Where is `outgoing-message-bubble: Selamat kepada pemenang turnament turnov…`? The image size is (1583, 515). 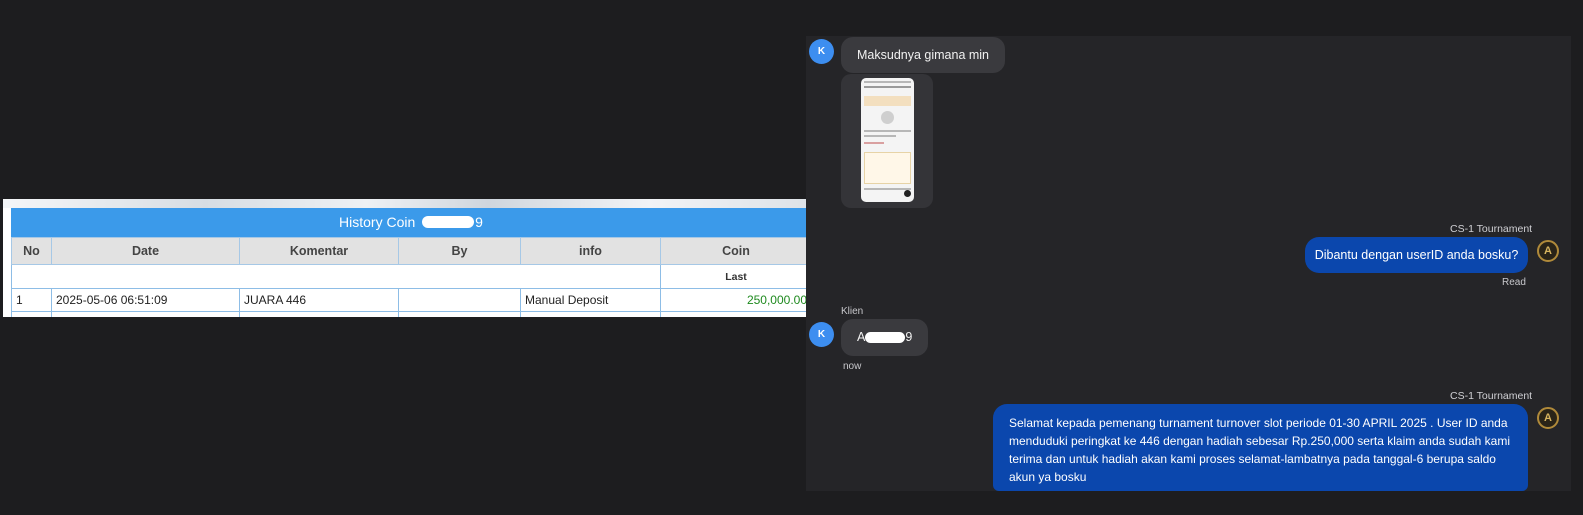
outgoing-message-bubble: Selamat kepada pemenang turnament turnov… is located at coordinates (1260, 447).